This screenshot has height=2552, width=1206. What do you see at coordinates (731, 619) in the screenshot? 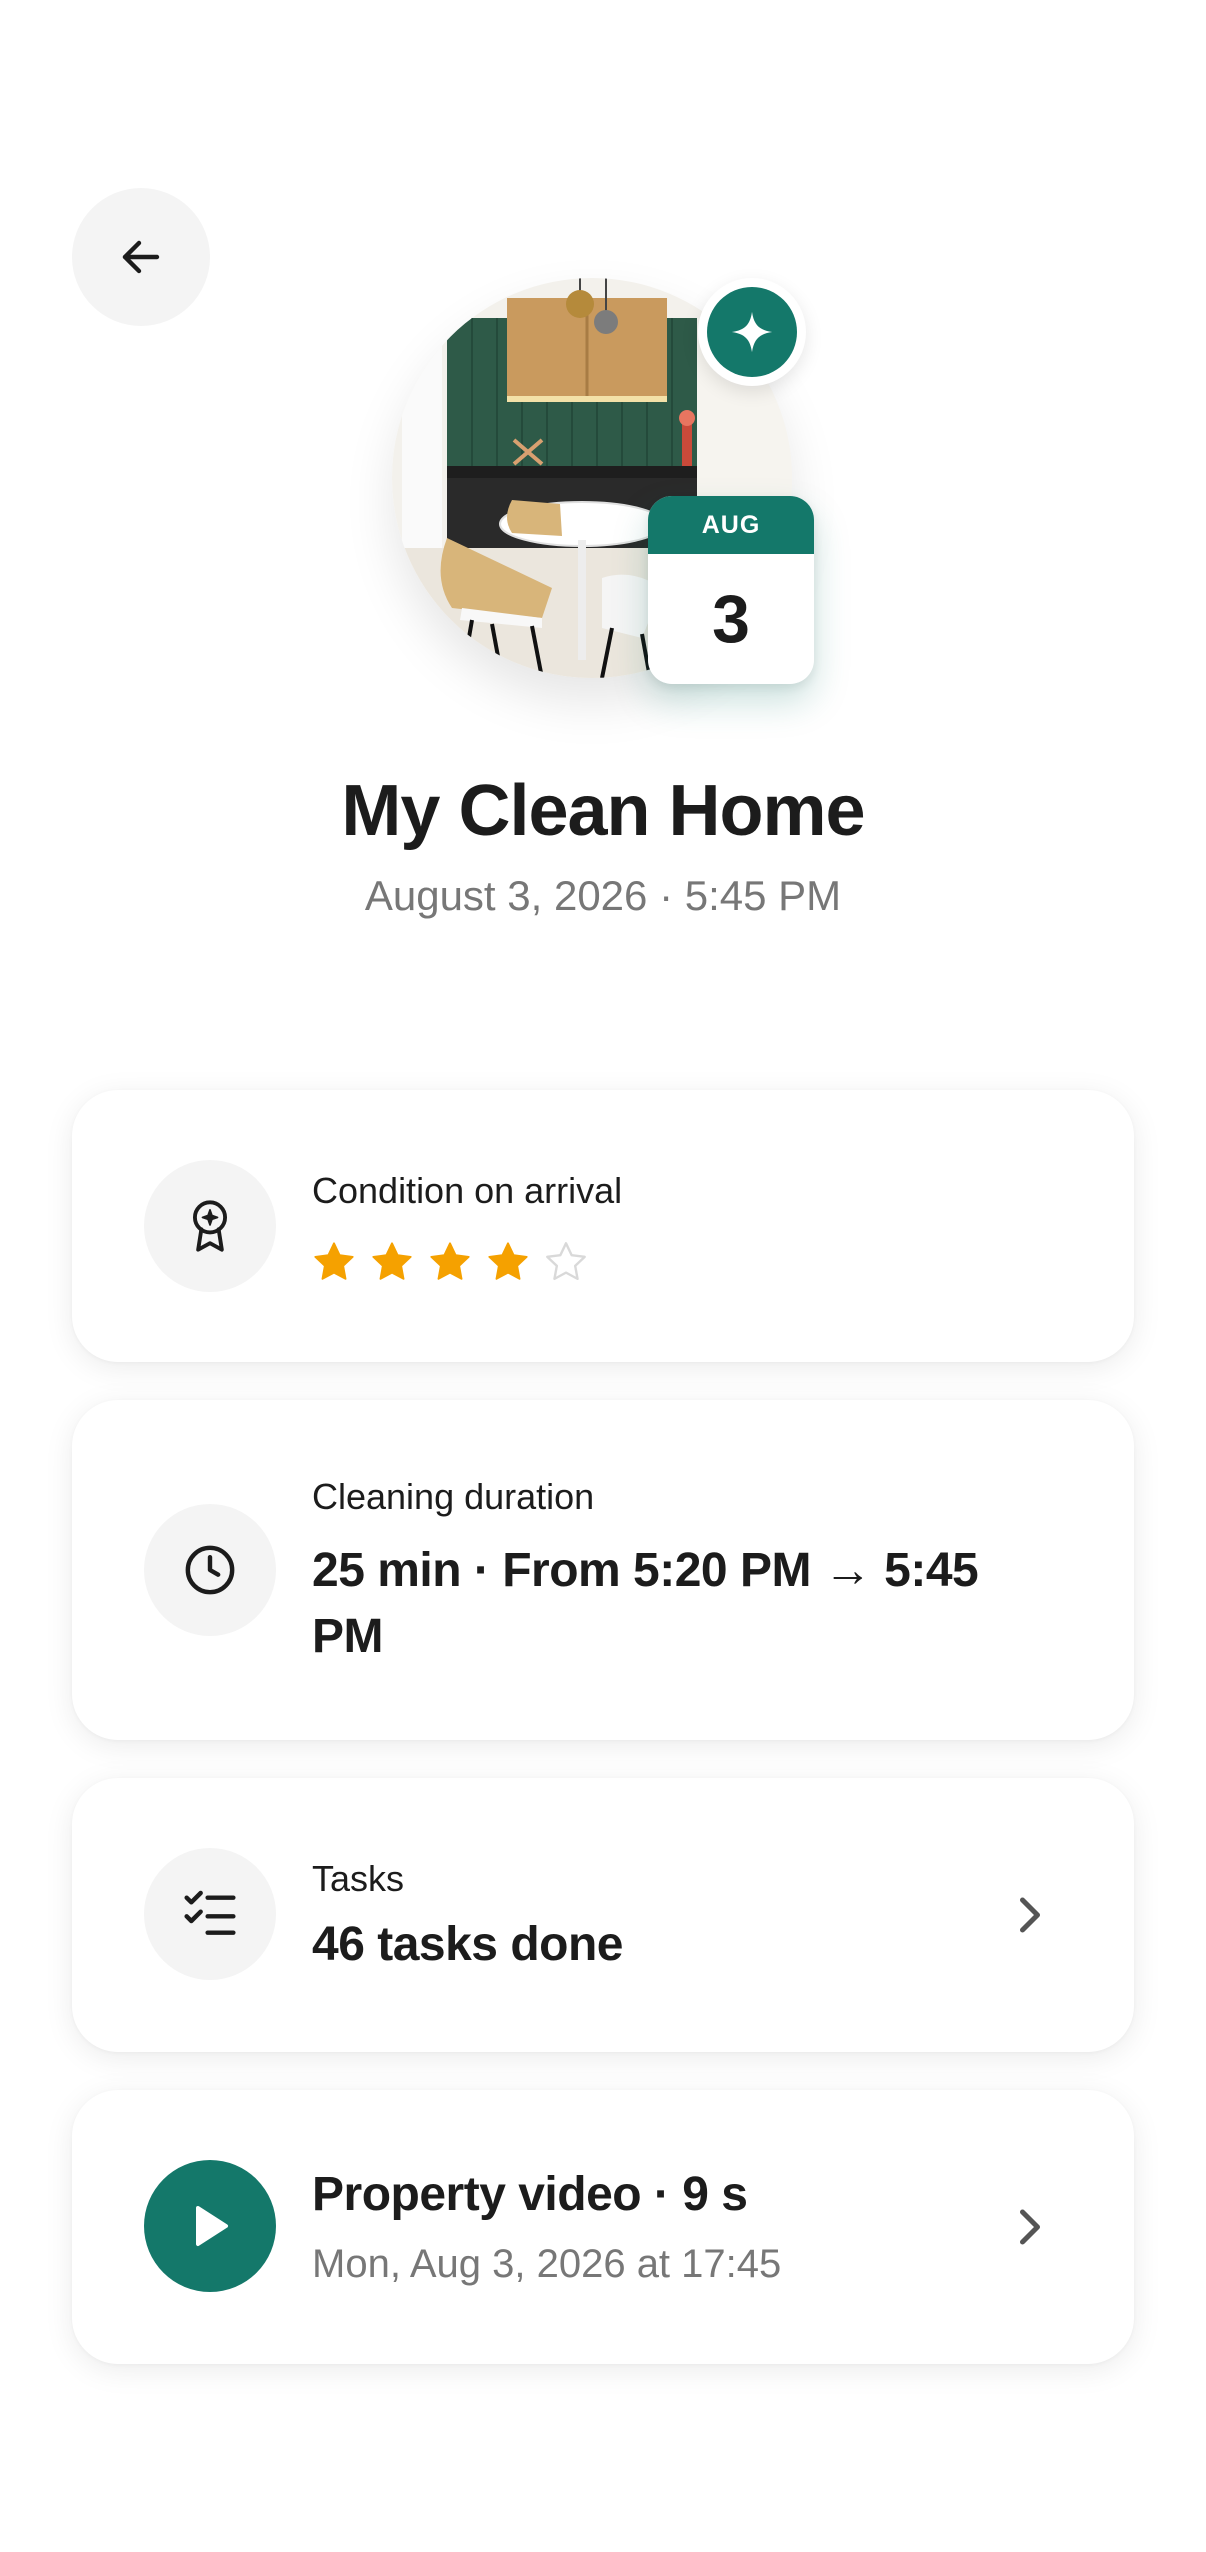
I see `calendar-day: 3` at bounding box center [731, 619].